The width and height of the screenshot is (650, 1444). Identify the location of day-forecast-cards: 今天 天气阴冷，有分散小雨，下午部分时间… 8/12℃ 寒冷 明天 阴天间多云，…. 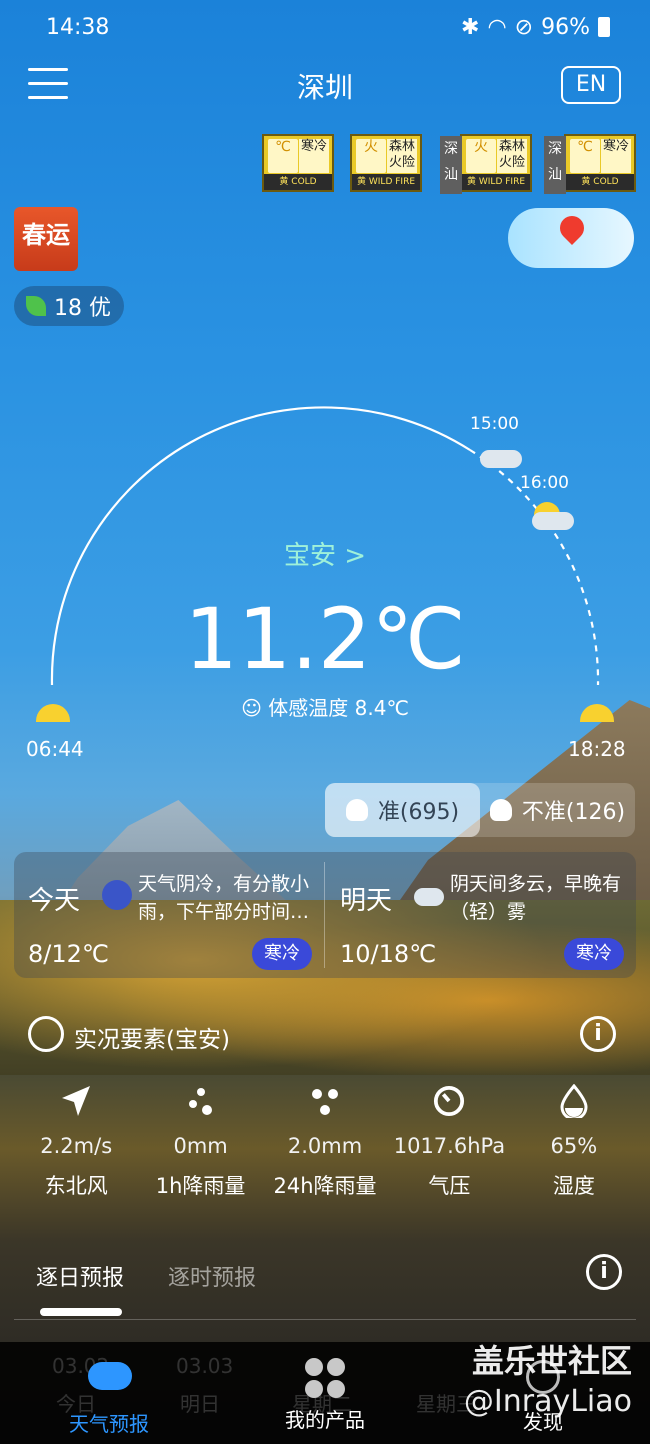
(325, 915).